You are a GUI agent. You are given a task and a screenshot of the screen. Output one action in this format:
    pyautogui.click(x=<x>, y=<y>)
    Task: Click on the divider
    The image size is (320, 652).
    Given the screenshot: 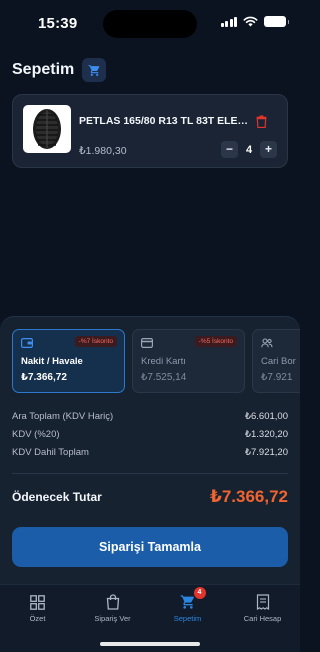 What is the action you would take?
    pyautogui.click(x=150, y=473)
    